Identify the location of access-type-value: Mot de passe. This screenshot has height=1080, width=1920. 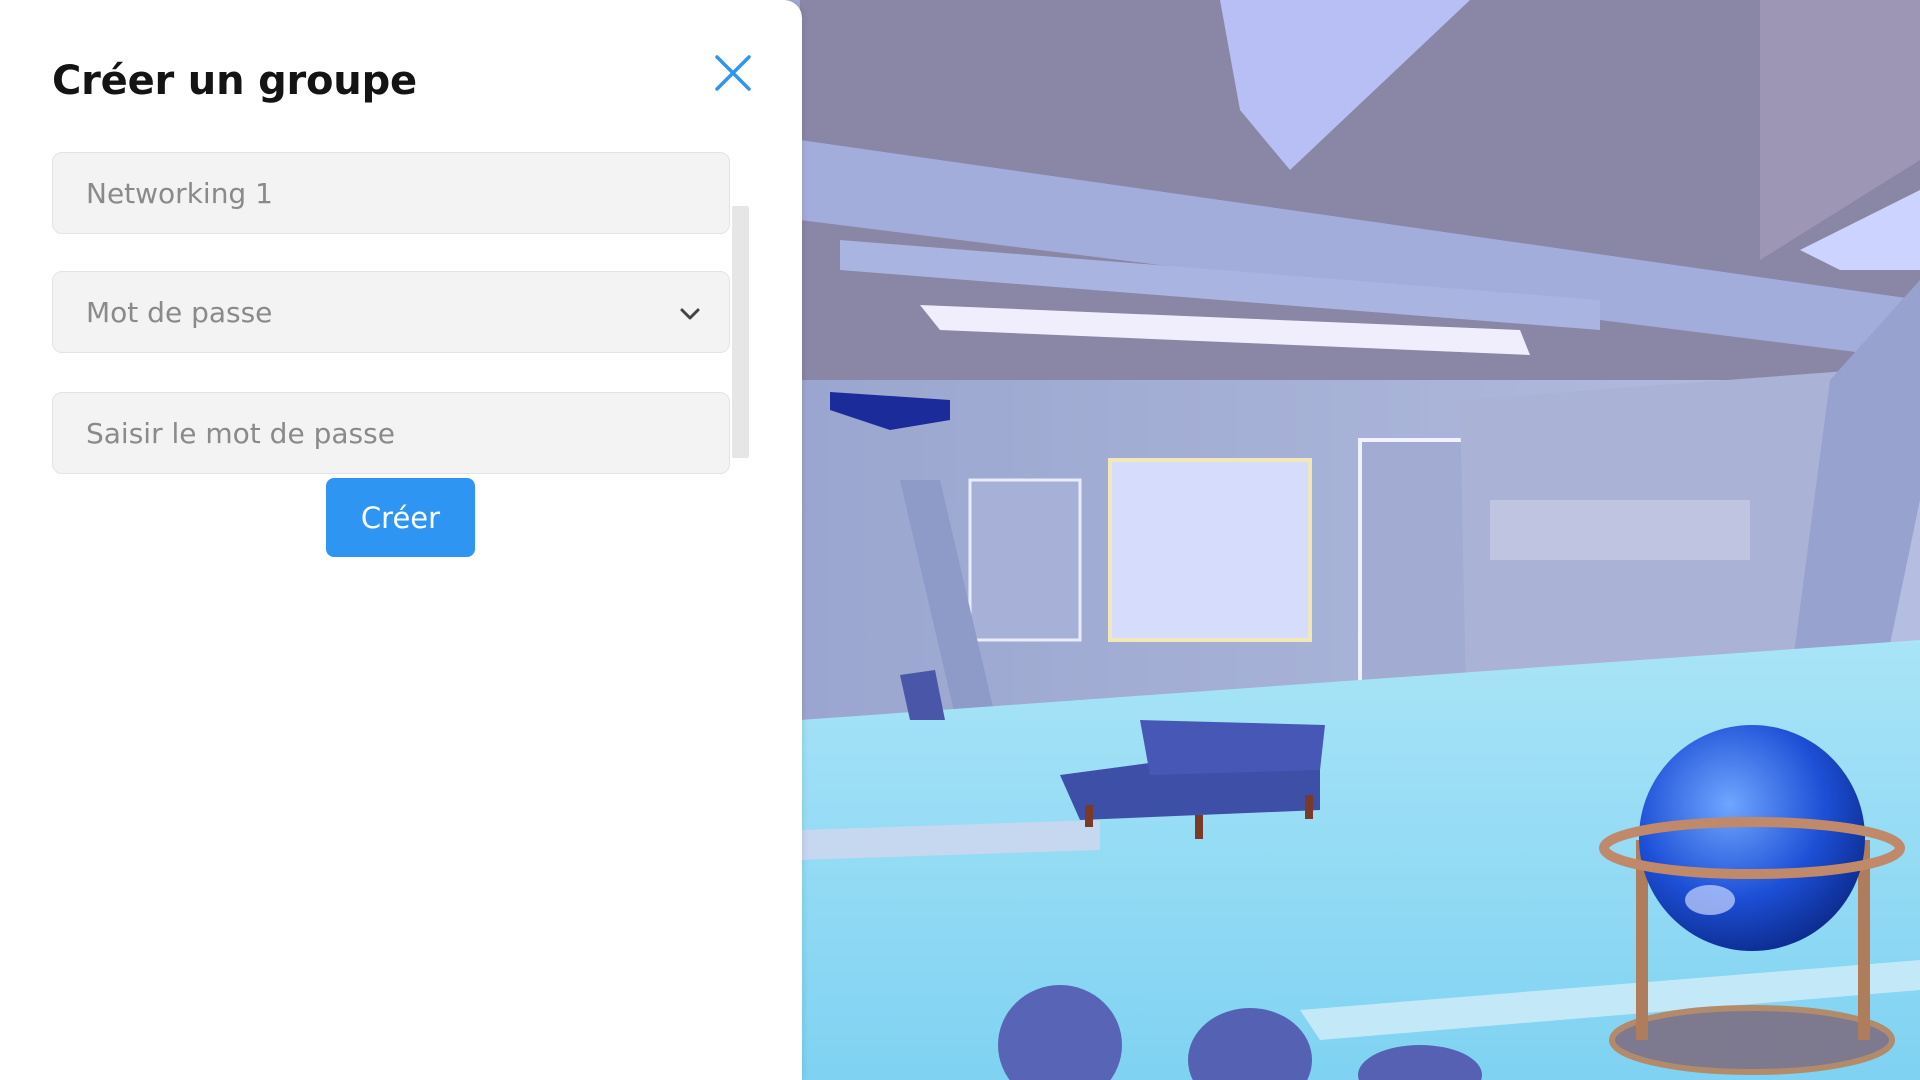
(179, 312).